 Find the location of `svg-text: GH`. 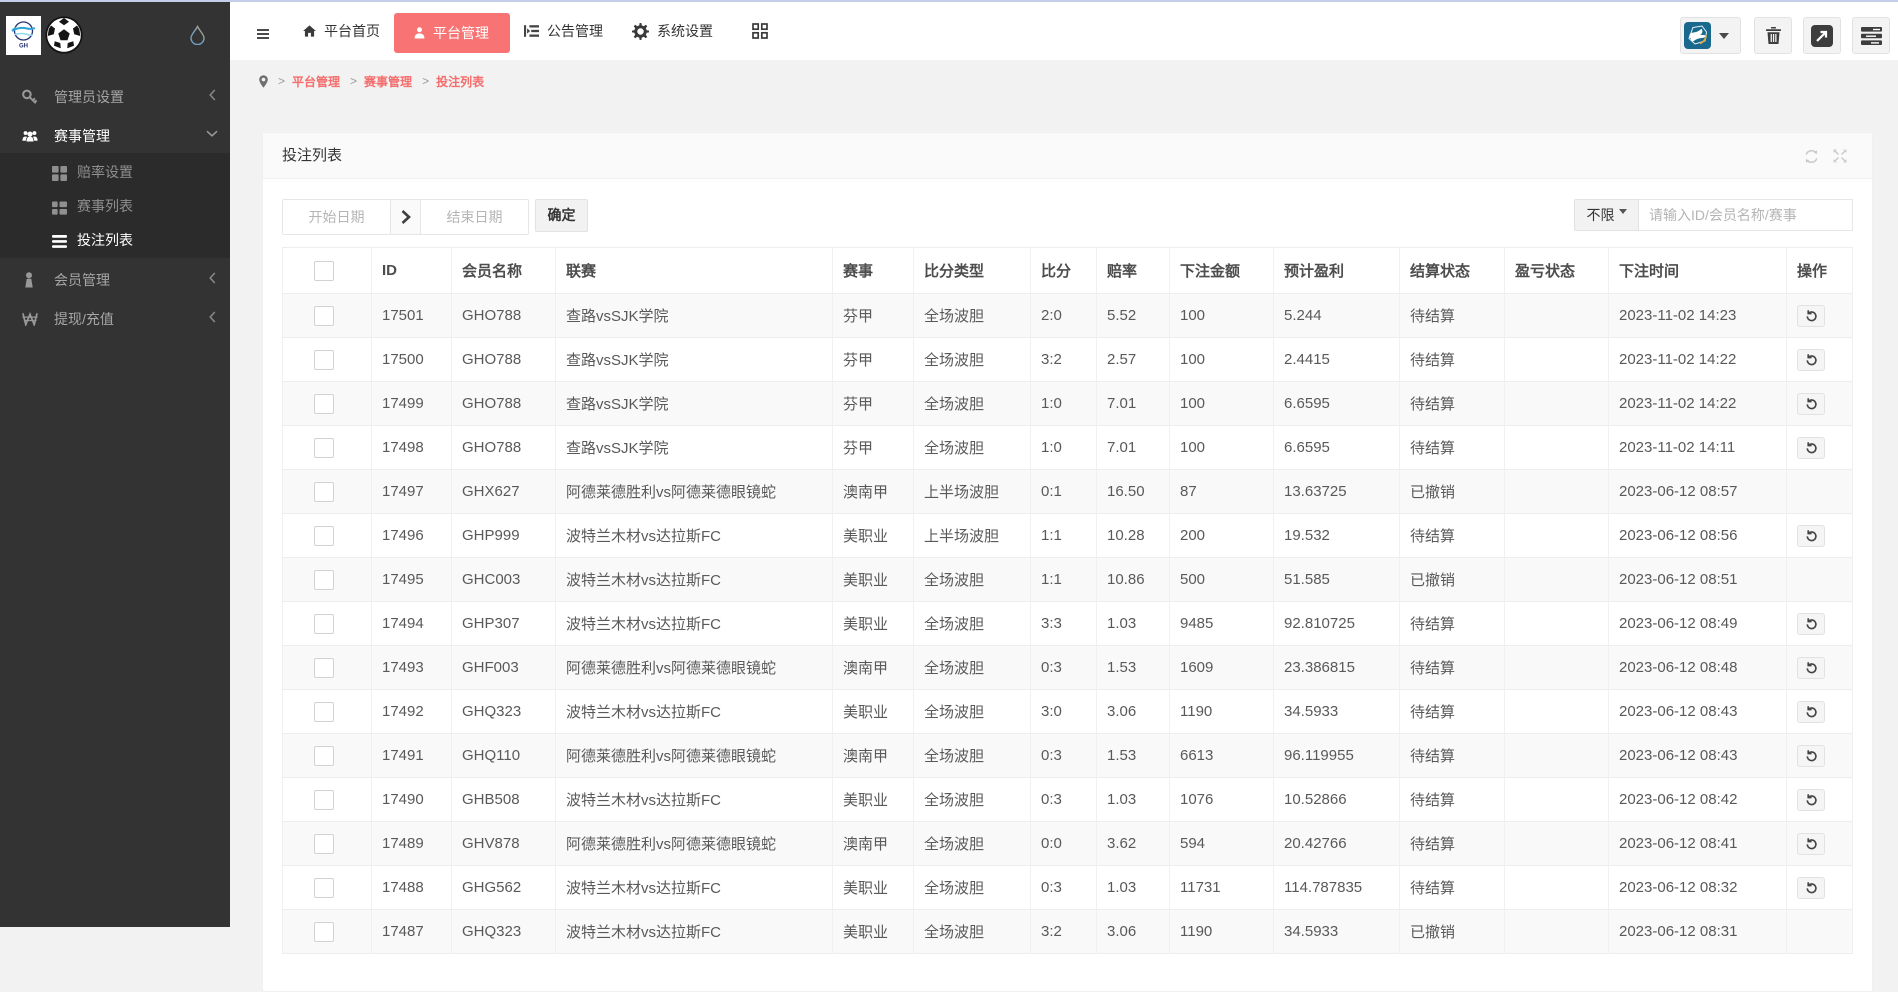

svg-text: GH is located at coordinates (23, 47).